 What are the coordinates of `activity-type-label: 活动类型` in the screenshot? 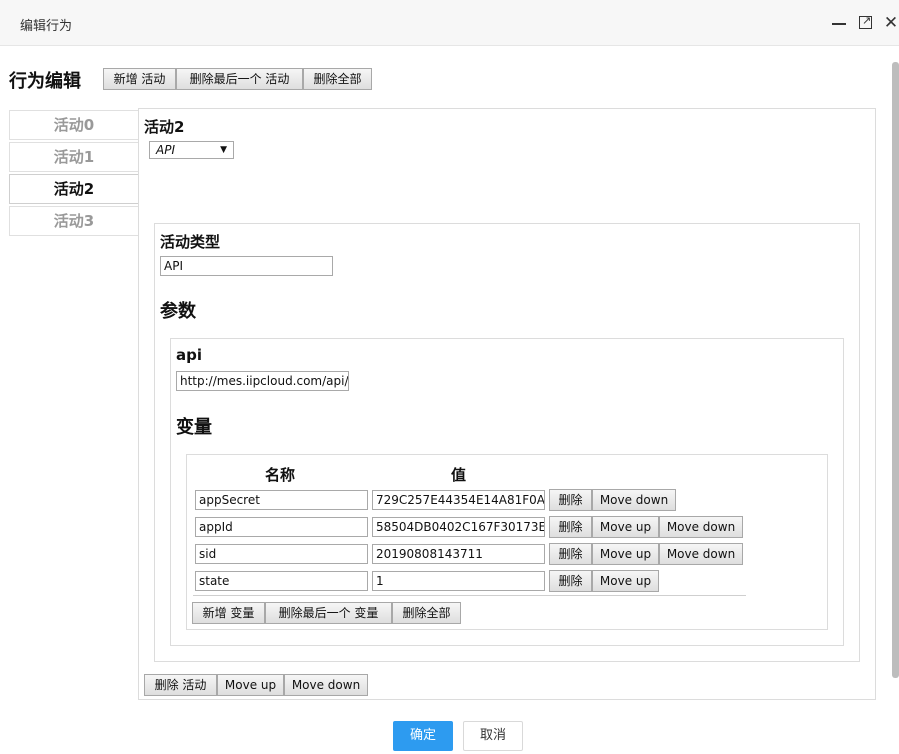 It's located at (190, 242).